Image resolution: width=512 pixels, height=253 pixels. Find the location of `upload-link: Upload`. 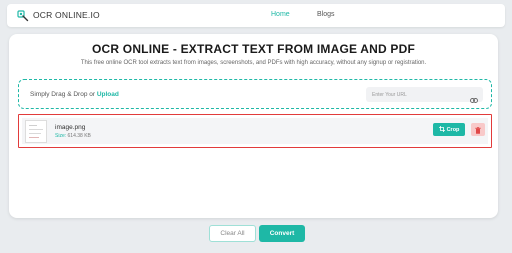

upload-link: Upload is located at coordinates (108, 94).